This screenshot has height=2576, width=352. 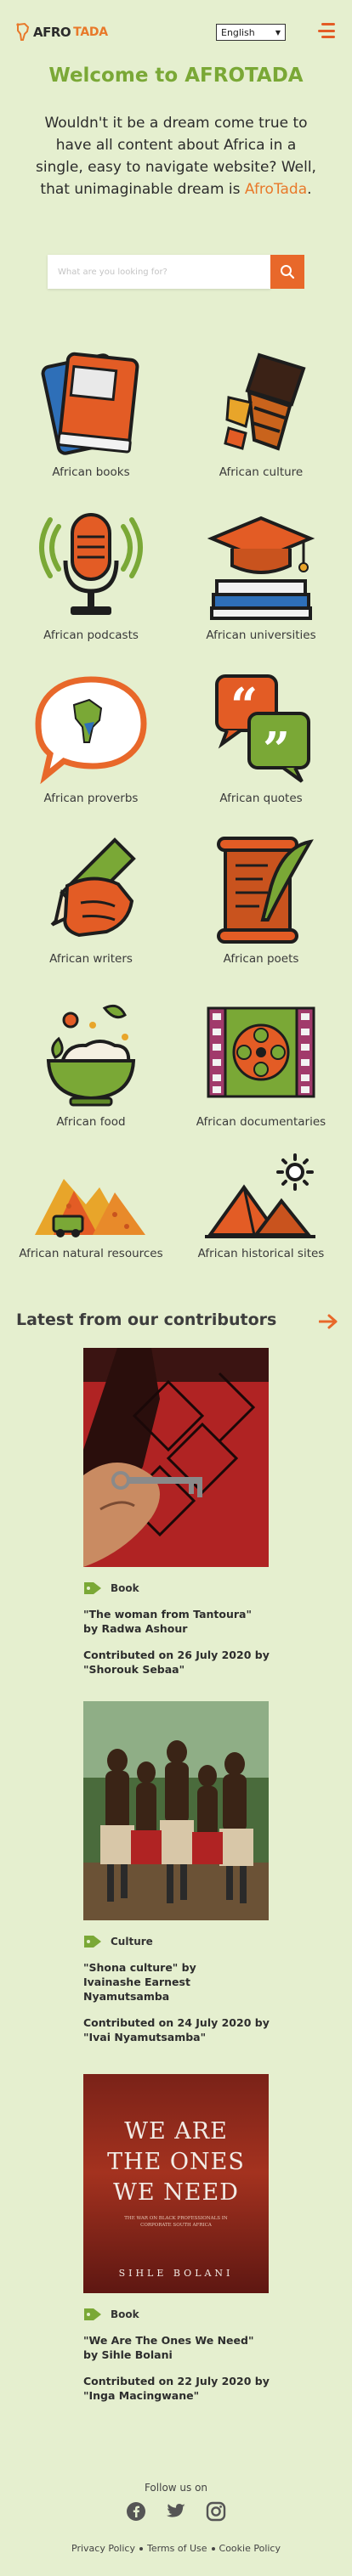 I want to click on section-title-latest: Latest from our contributors, so click(x=146, y=1320).